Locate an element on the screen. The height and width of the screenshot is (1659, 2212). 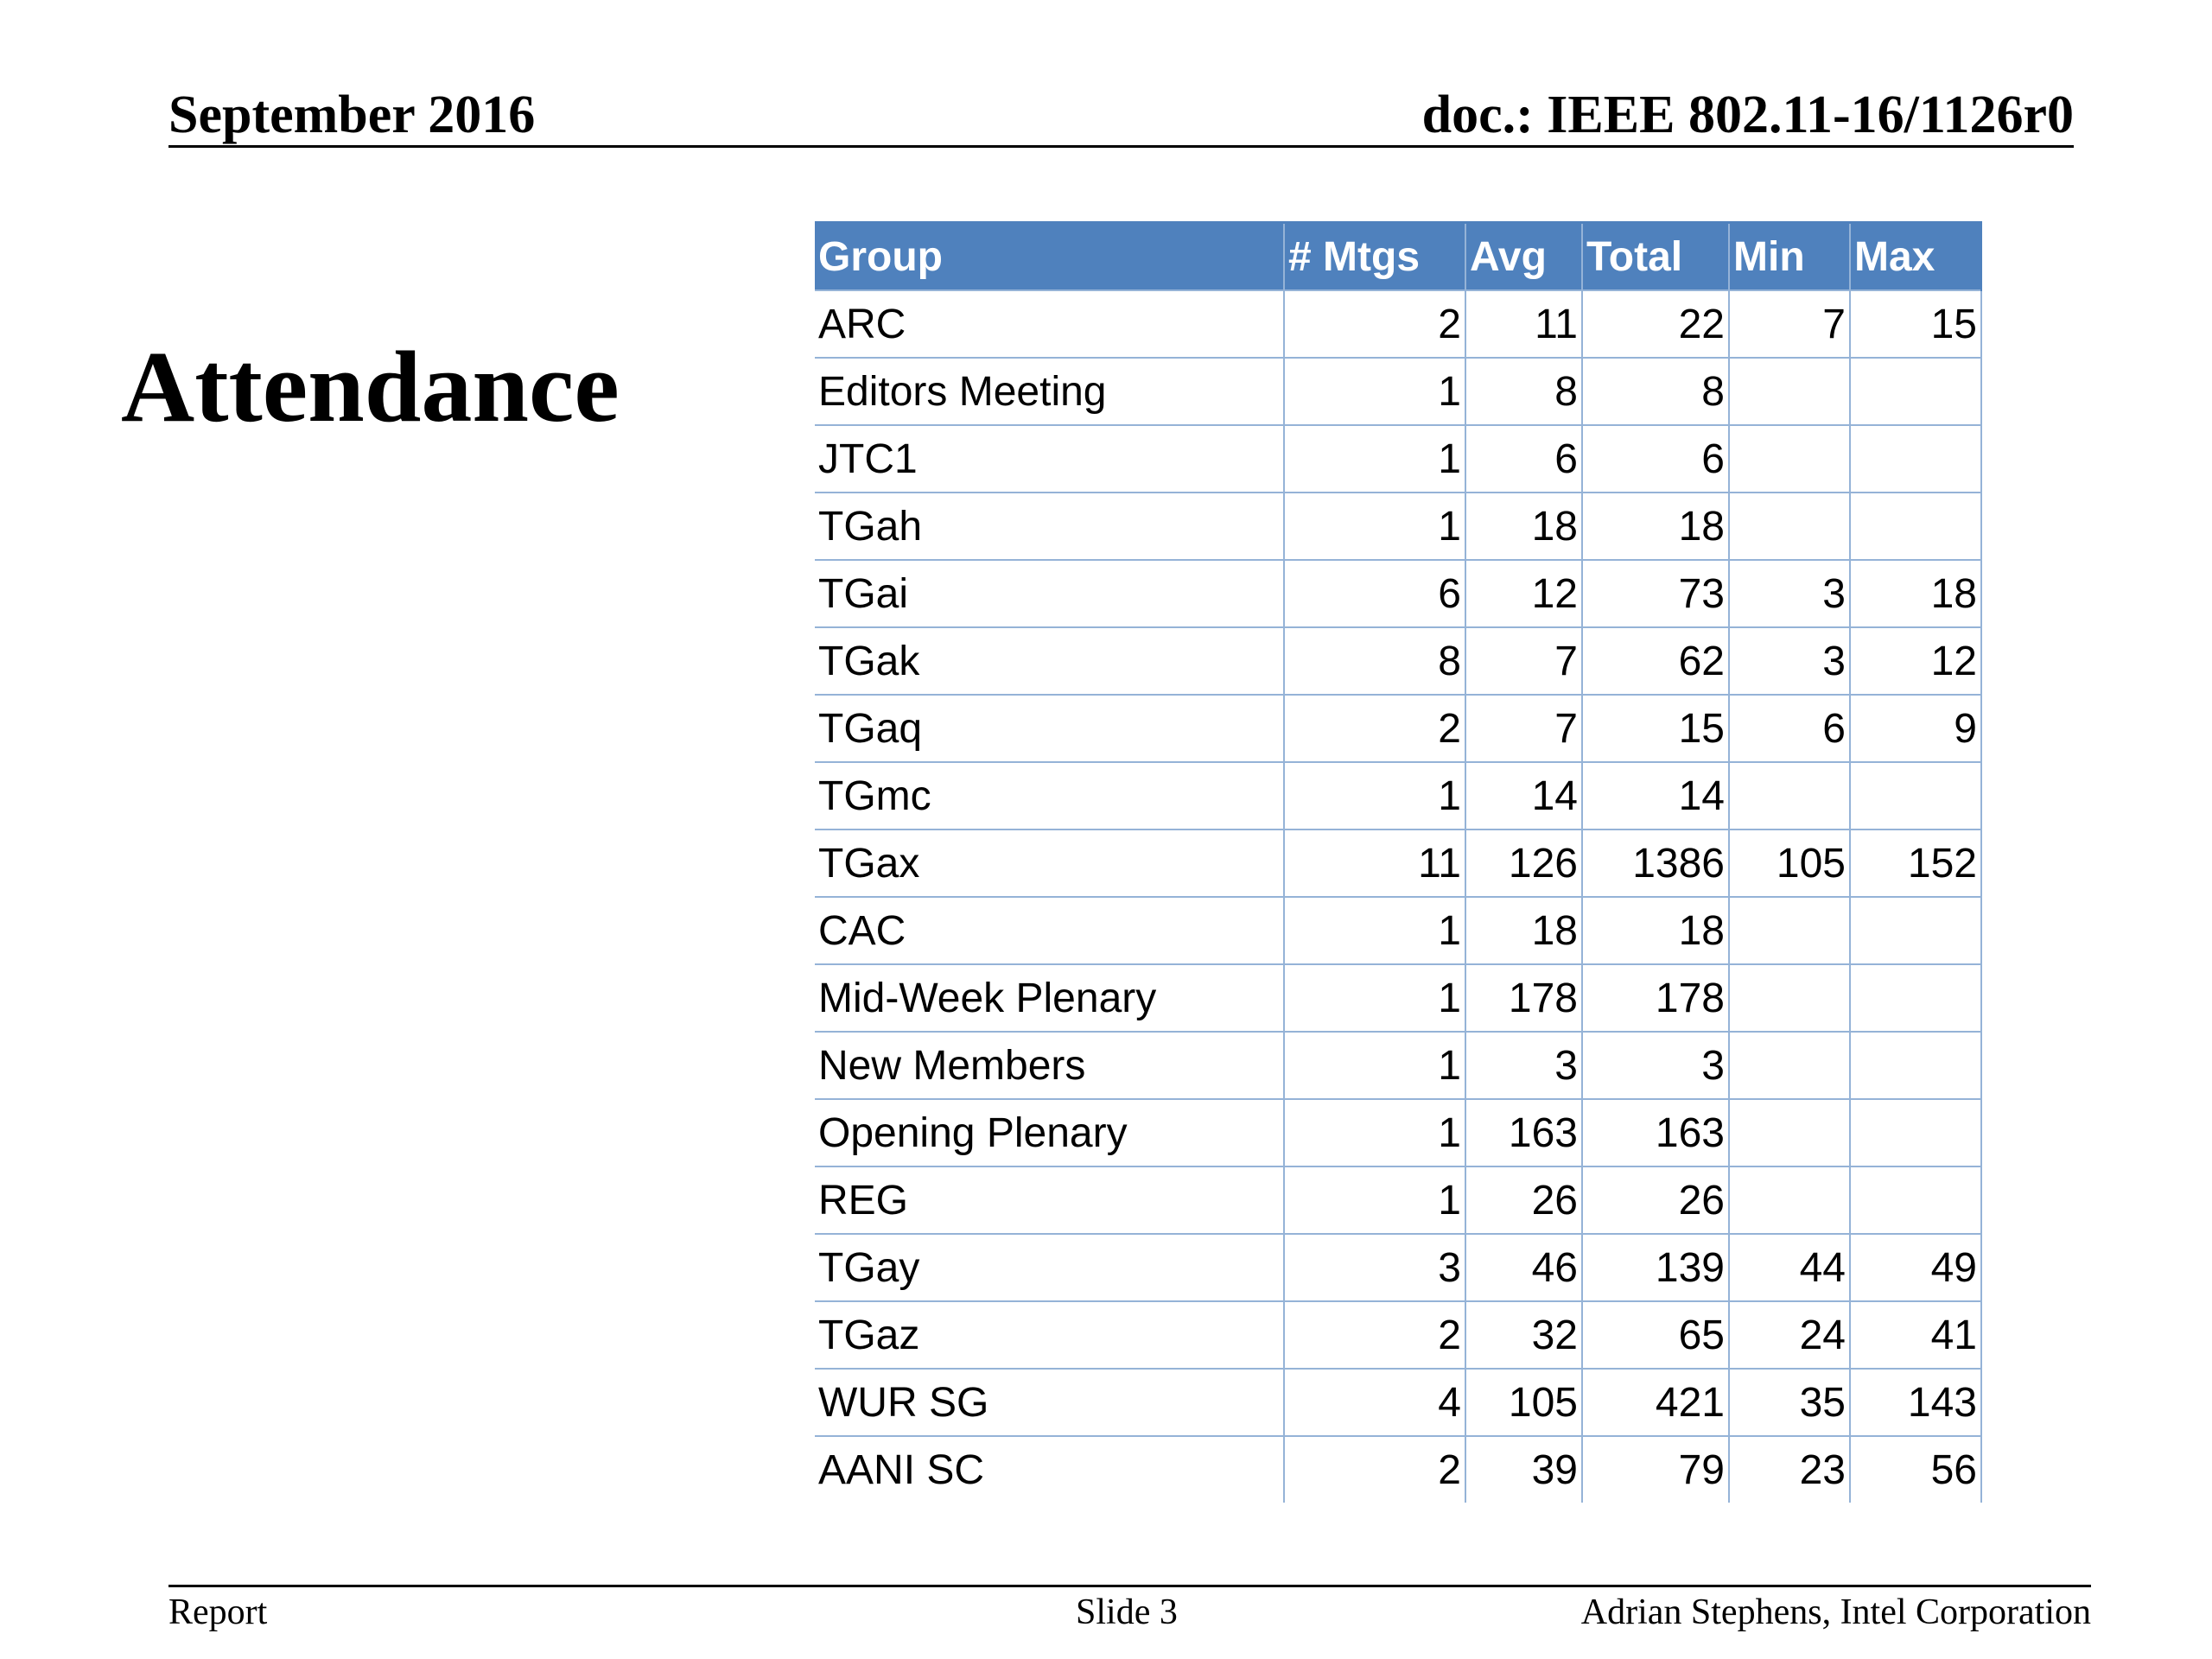
cell-max: 56 is located at coordinates (1916, 1469).